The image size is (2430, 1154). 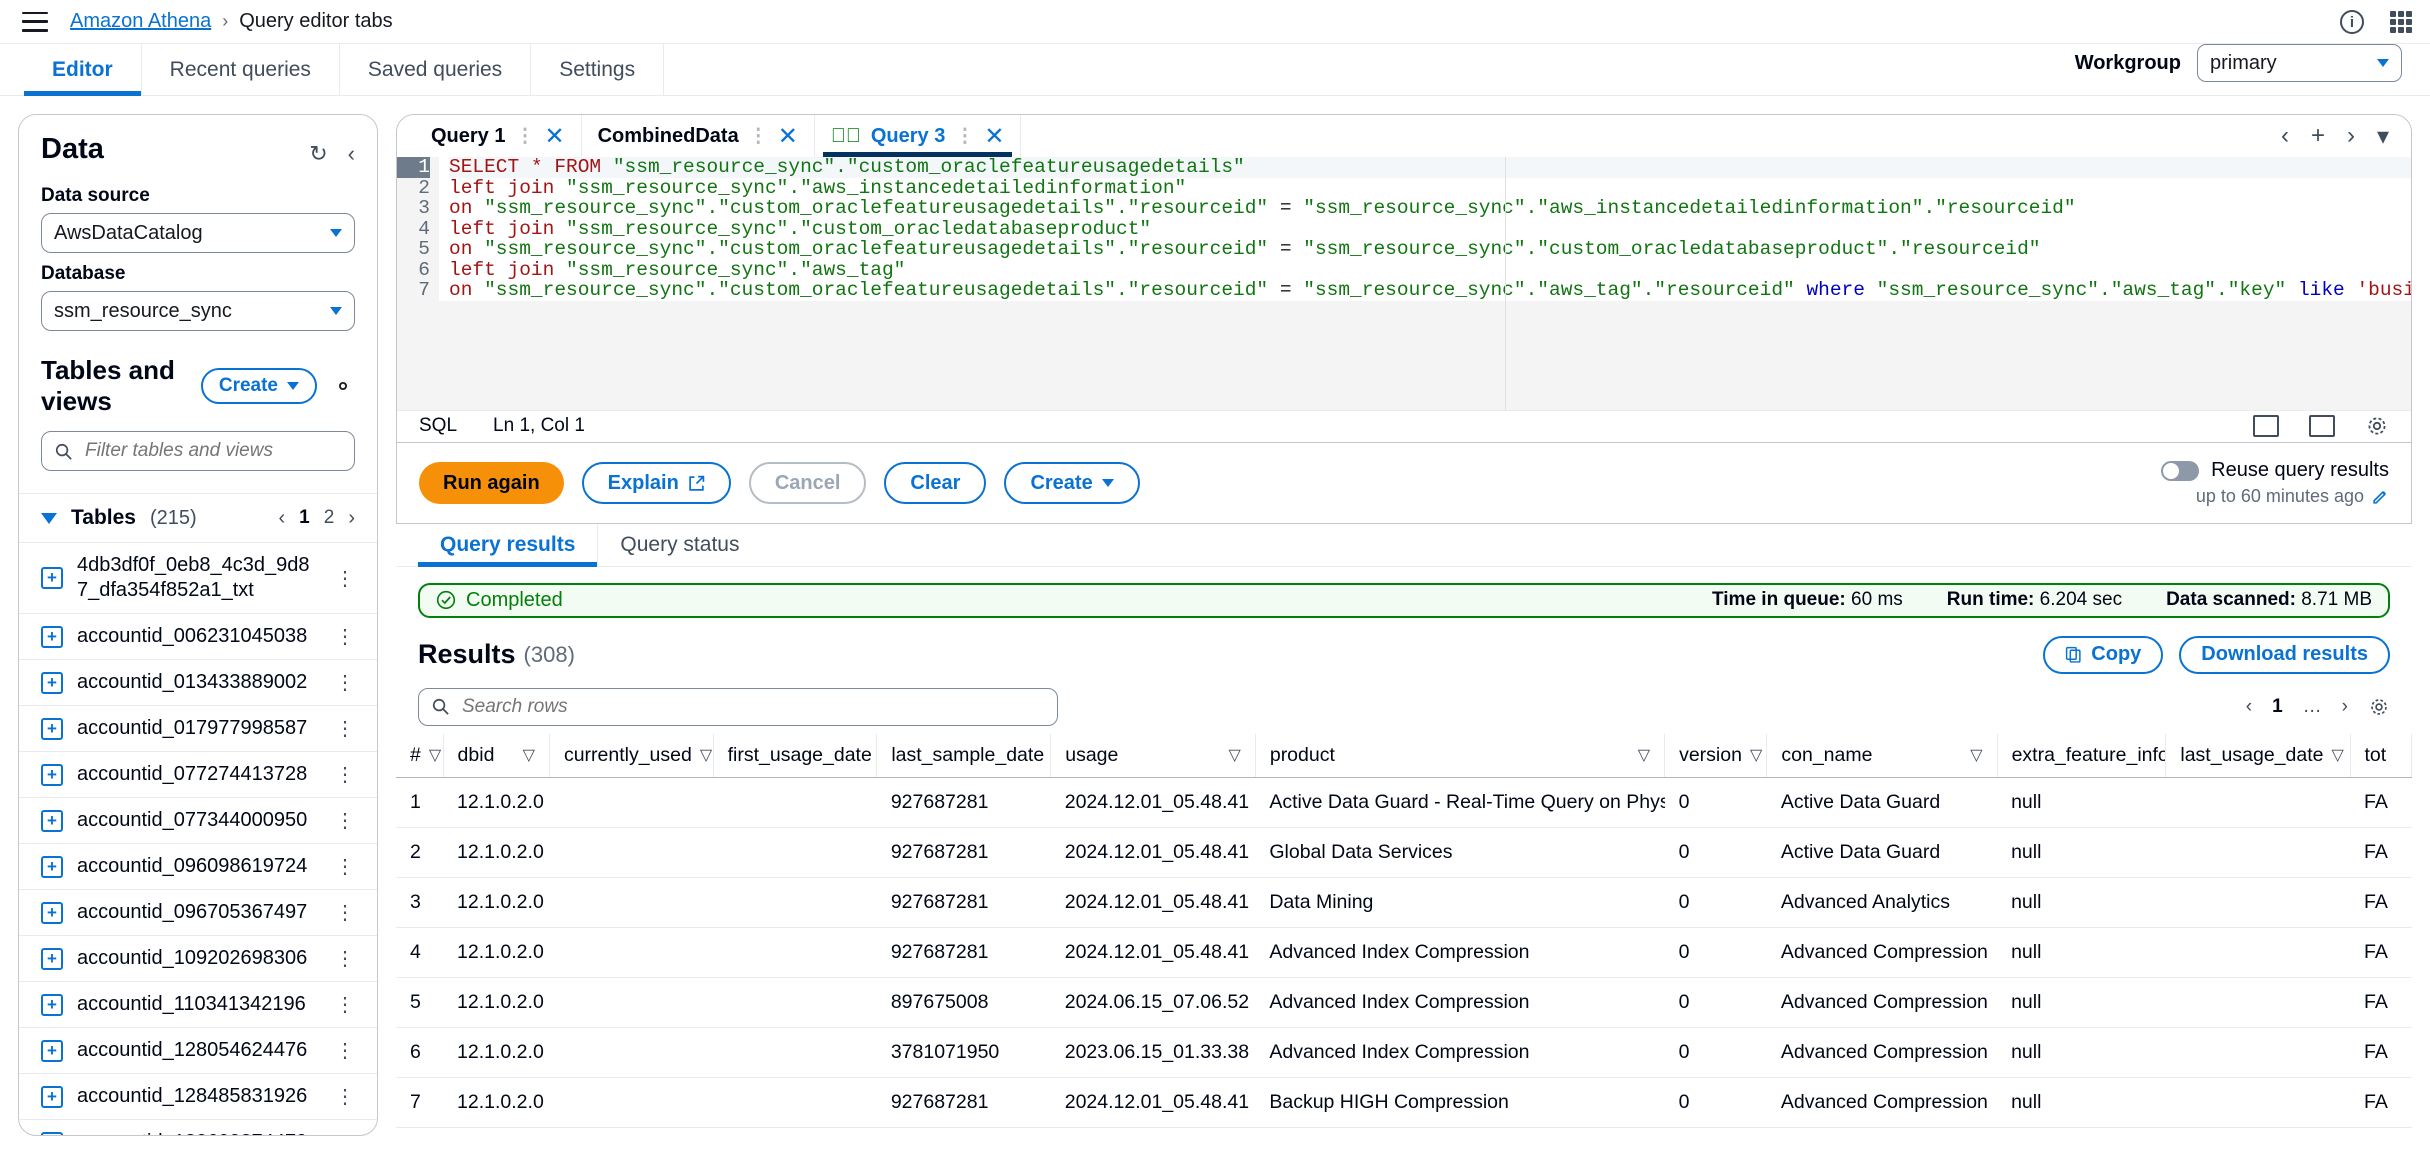 I want to click on column-header-last_sample_date: last_sample_date▽, so click(x=964, y=755).